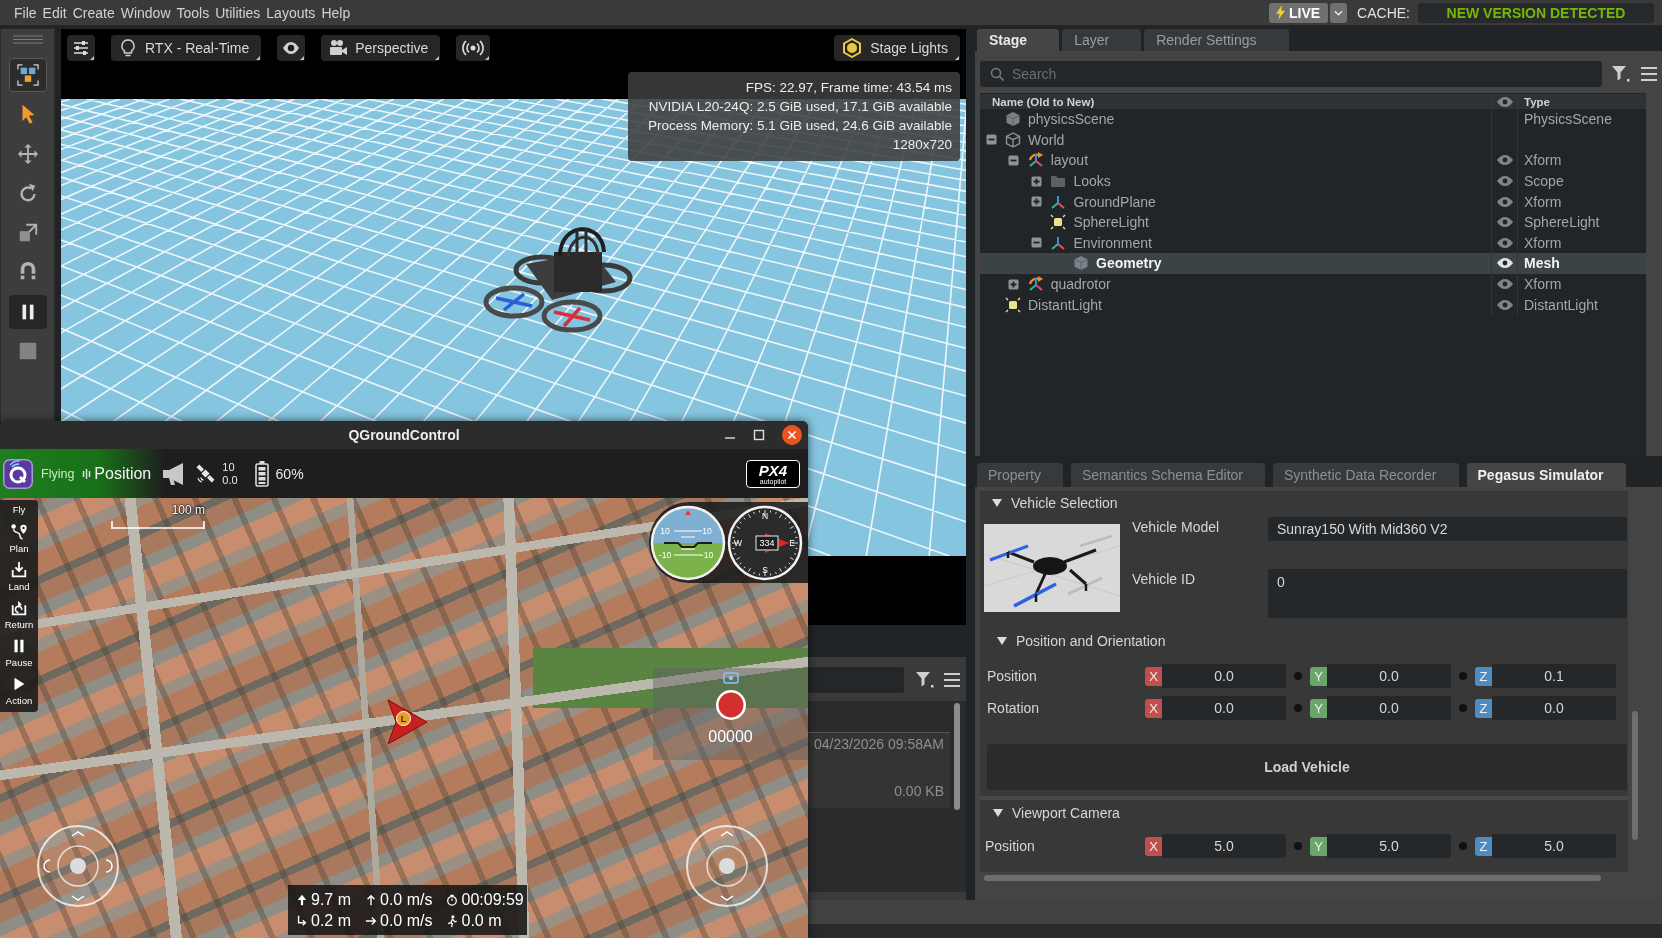 The width and height of the screenshot is (1662, 938). What do you see at coordinates (1313, 181) in the screenshot?
I see `tree-row: Looks Scope` at bounding box center [1313, 181].